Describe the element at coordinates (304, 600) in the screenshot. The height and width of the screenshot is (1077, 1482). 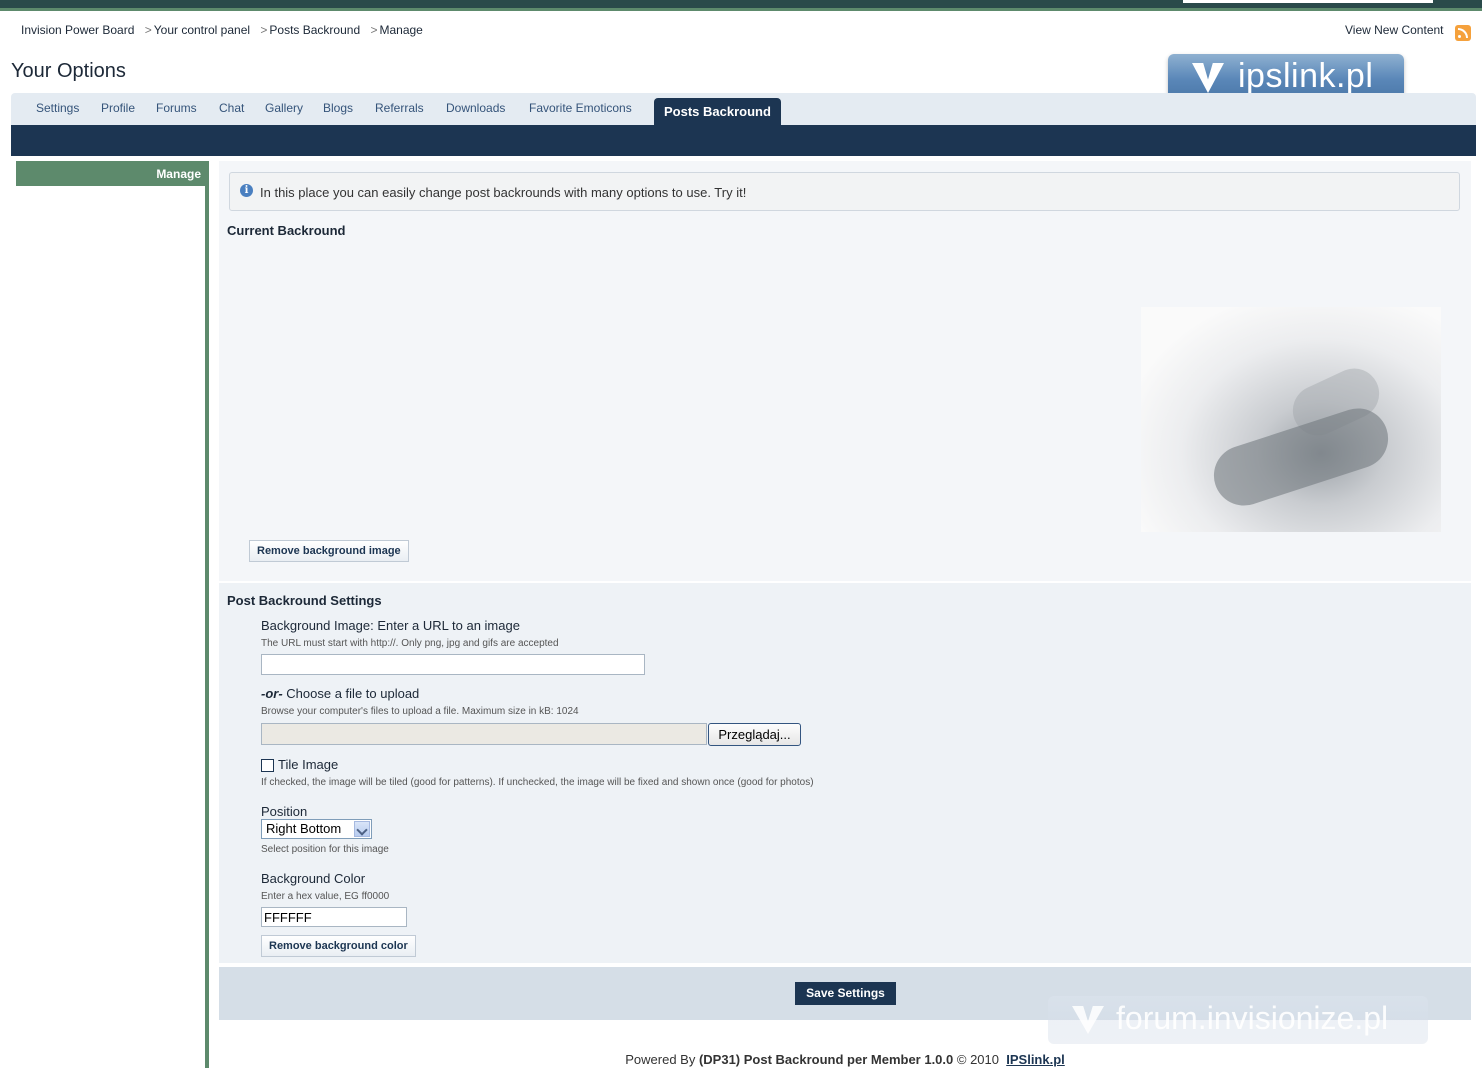
I see `settings-title: Post Backround Settings` at that location.